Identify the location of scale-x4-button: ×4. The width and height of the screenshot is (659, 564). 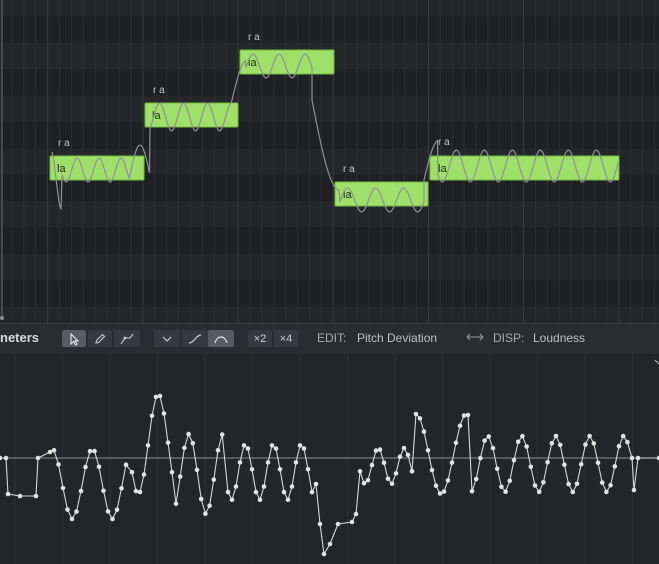
(286, 338).